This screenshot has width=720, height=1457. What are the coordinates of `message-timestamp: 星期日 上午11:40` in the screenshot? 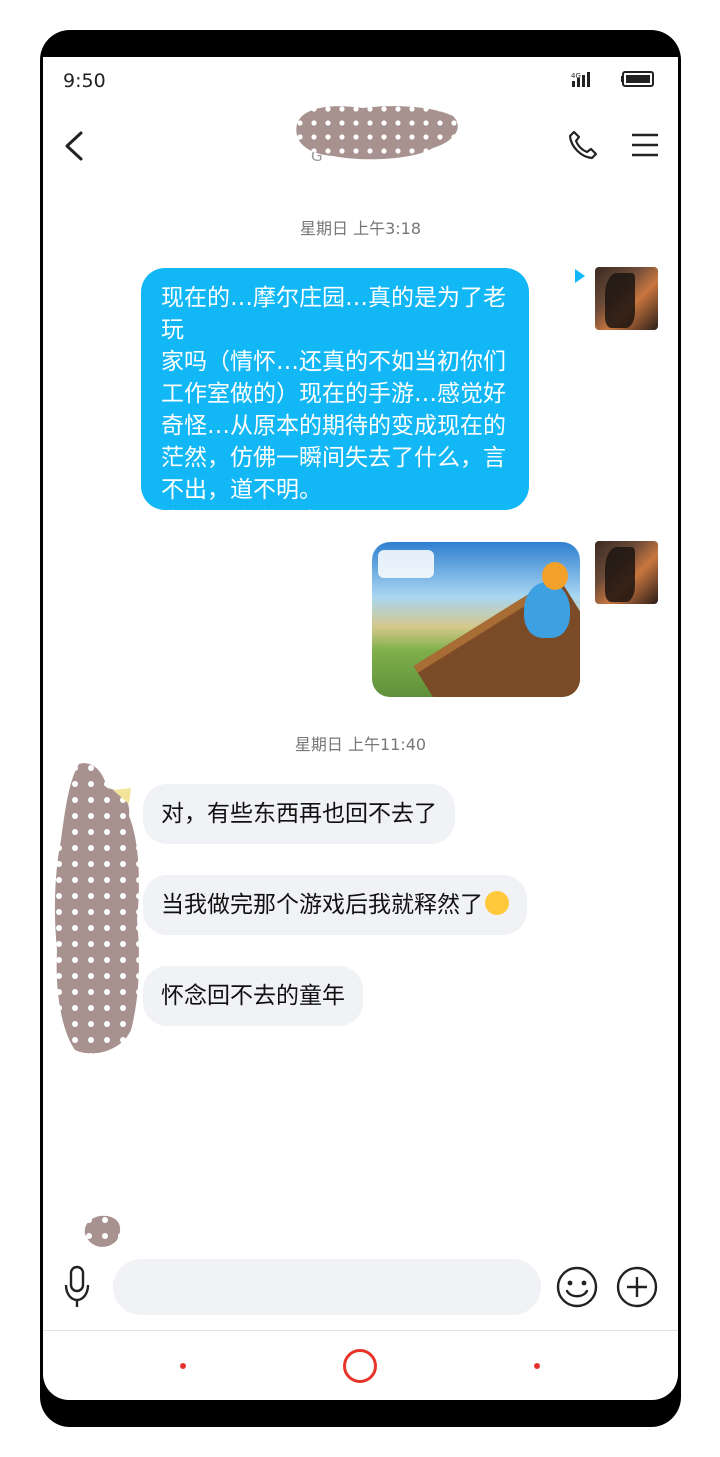 It's located at (360, 744).